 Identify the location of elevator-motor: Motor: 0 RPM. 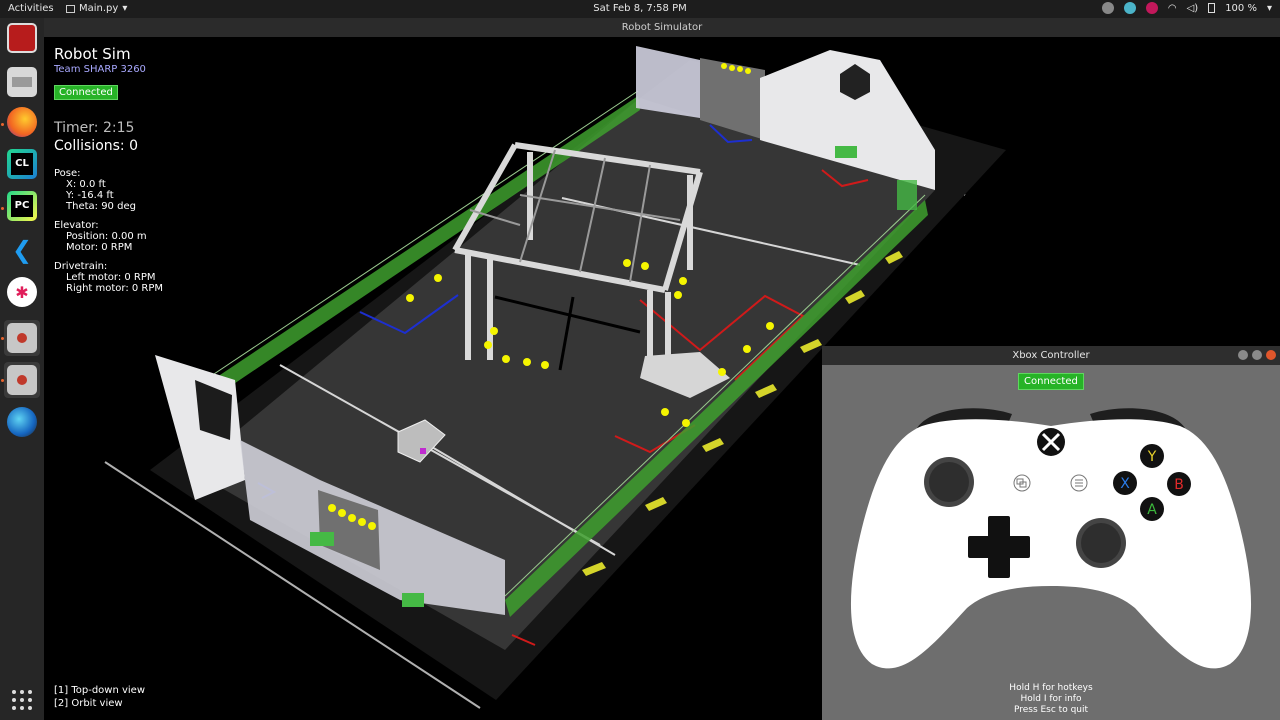
(99, 247).